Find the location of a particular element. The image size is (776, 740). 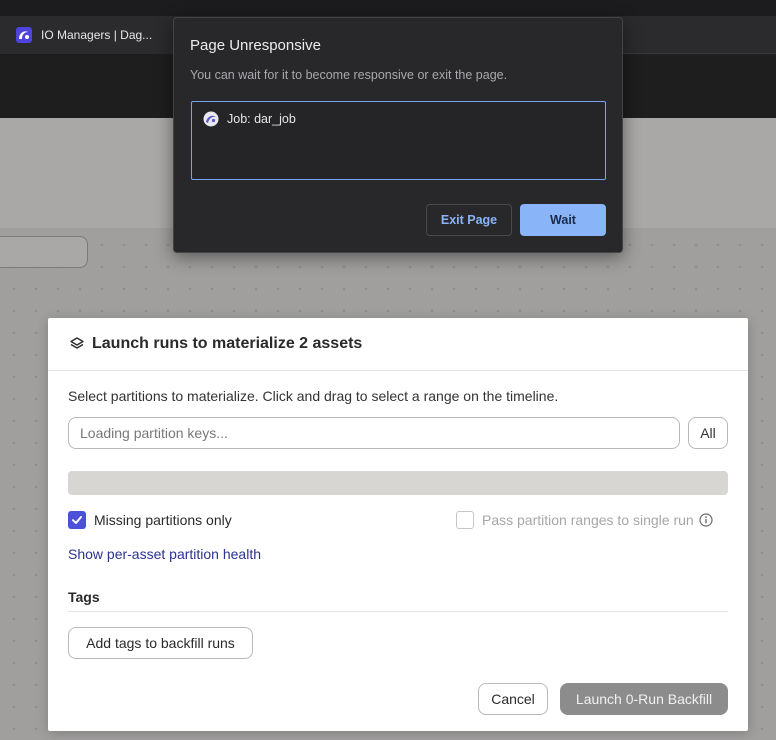

info-icon is located at coordinates (706, 520).